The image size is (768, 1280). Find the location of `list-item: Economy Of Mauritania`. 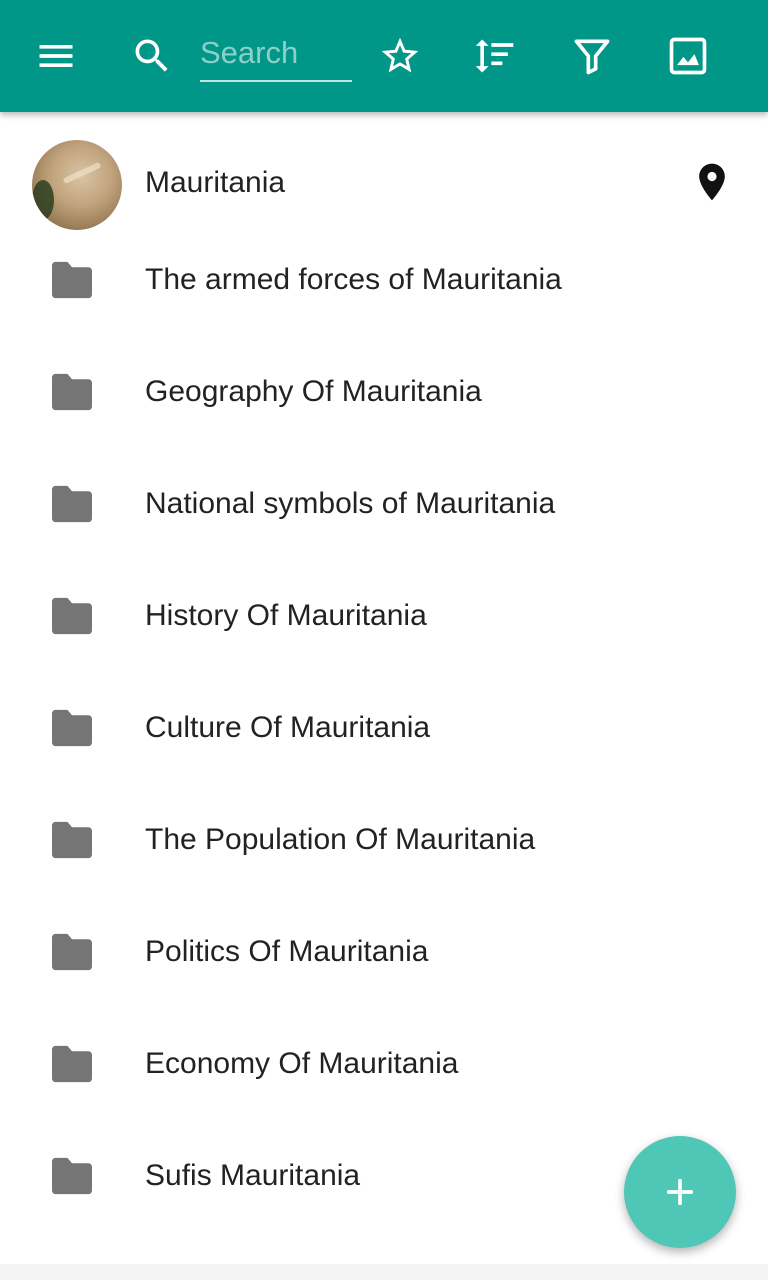

list-item: Economy Of Mauritania is located at coordinates (384, 1064).